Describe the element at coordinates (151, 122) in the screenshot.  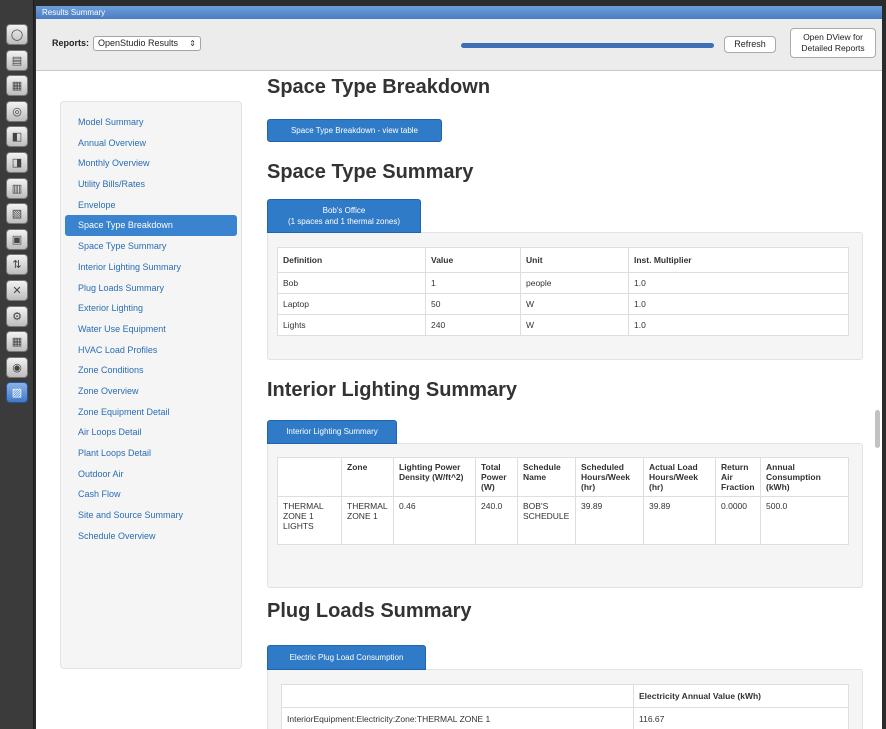
I see `nav-item: Model Summary` at that location.